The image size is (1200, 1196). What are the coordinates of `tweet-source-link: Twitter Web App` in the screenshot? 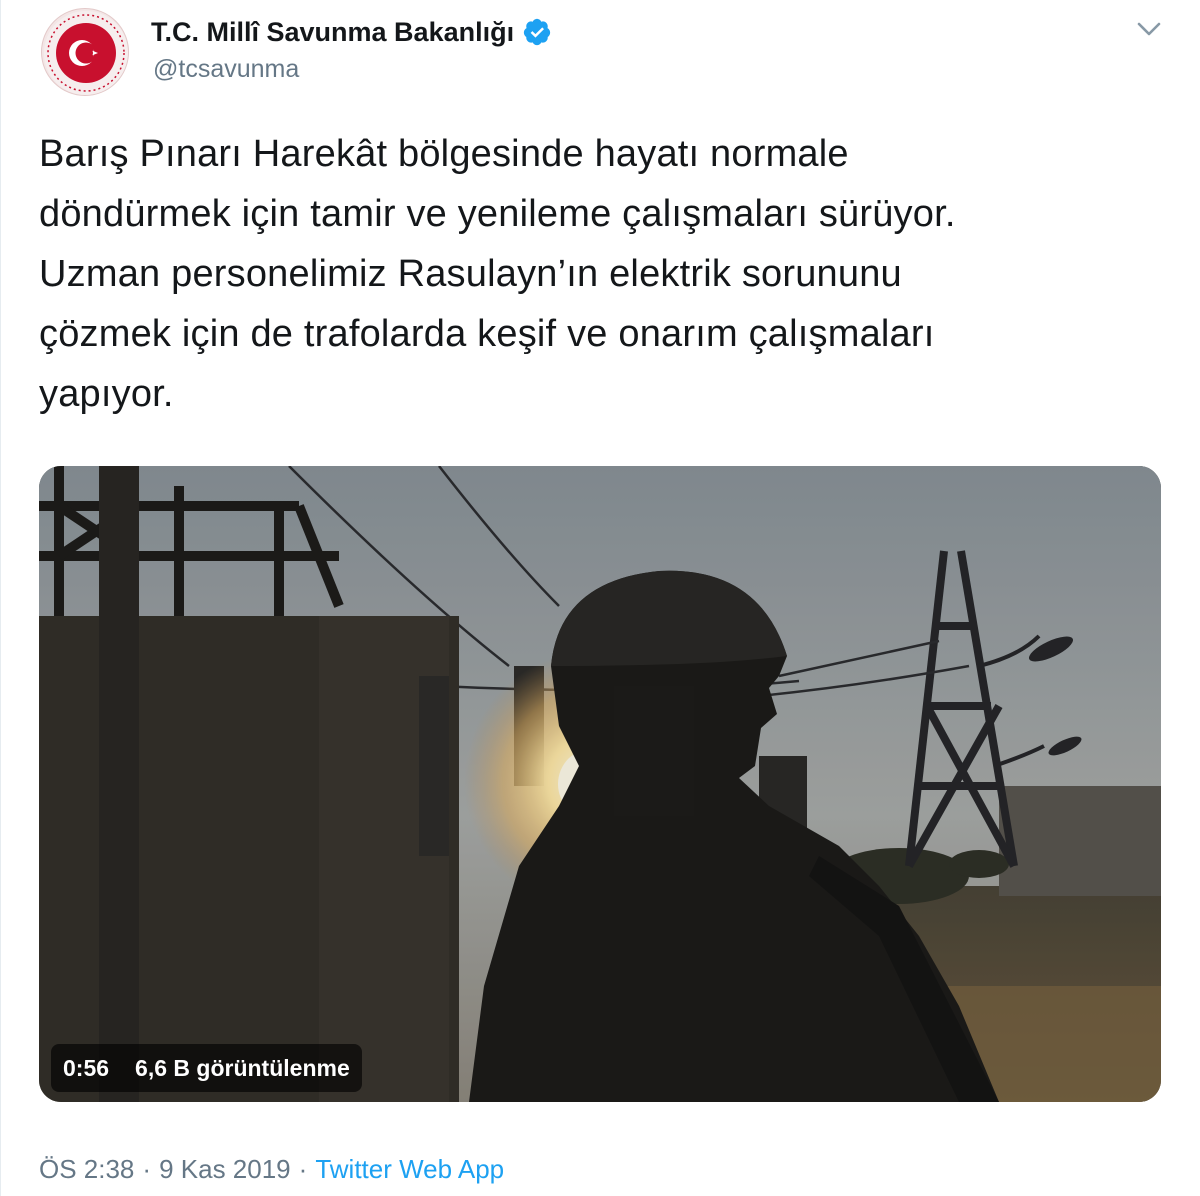 It's located at (409, 1169).